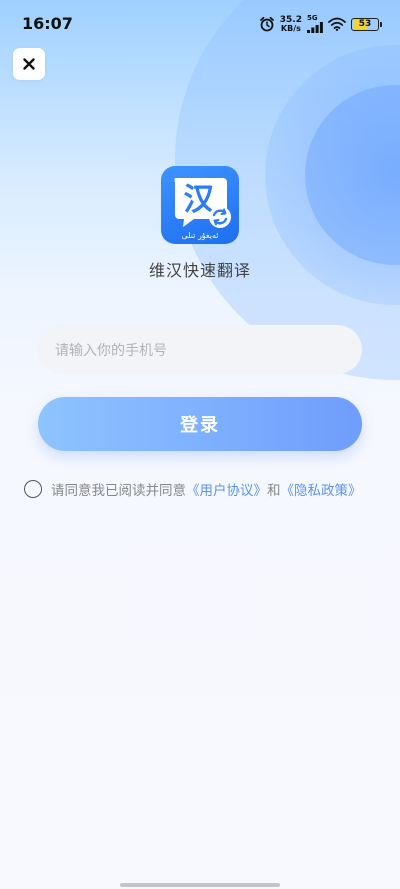  Describe the element at coordinates (200, 24) in the screenshot. I see `status-bar: 16:07 35.2 KB/s 5G 53` at that location.